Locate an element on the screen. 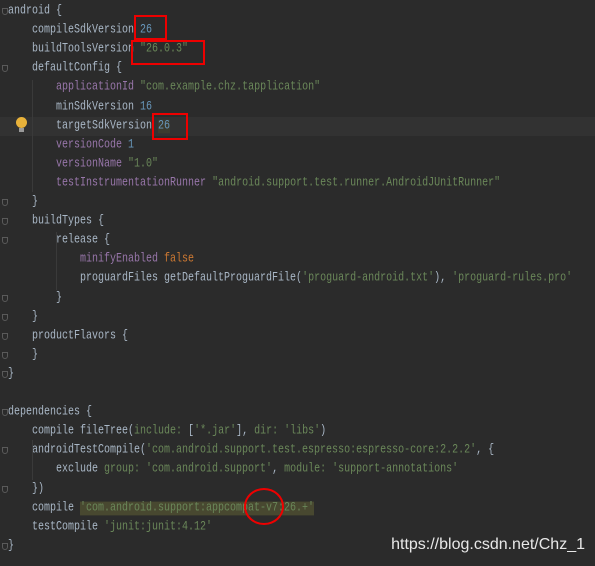  code-token: buildToolsVersion is located at coordinates (74, 49).